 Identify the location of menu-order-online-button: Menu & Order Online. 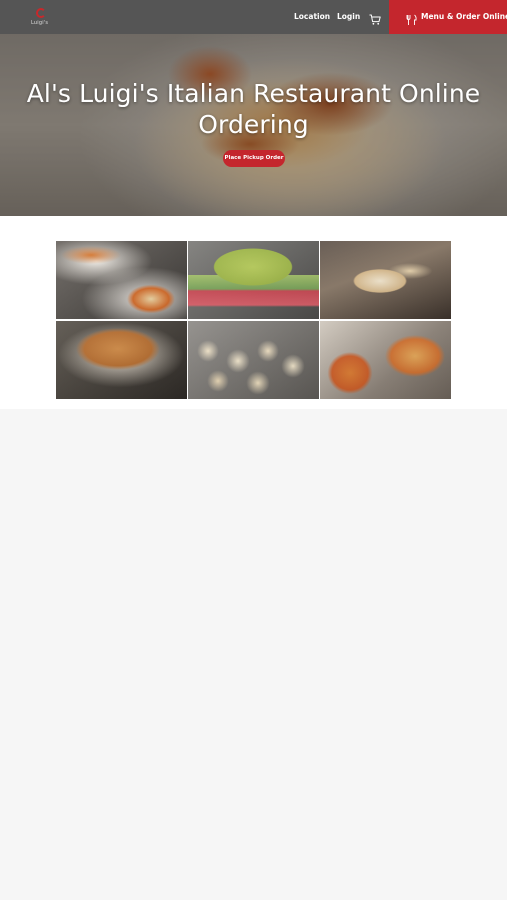
(448, 17).